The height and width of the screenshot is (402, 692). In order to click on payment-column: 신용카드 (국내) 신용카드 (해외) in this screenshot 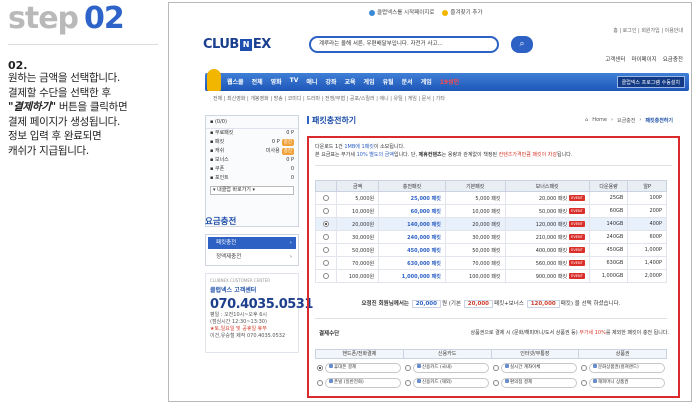, I will do `click(447, 377)`.